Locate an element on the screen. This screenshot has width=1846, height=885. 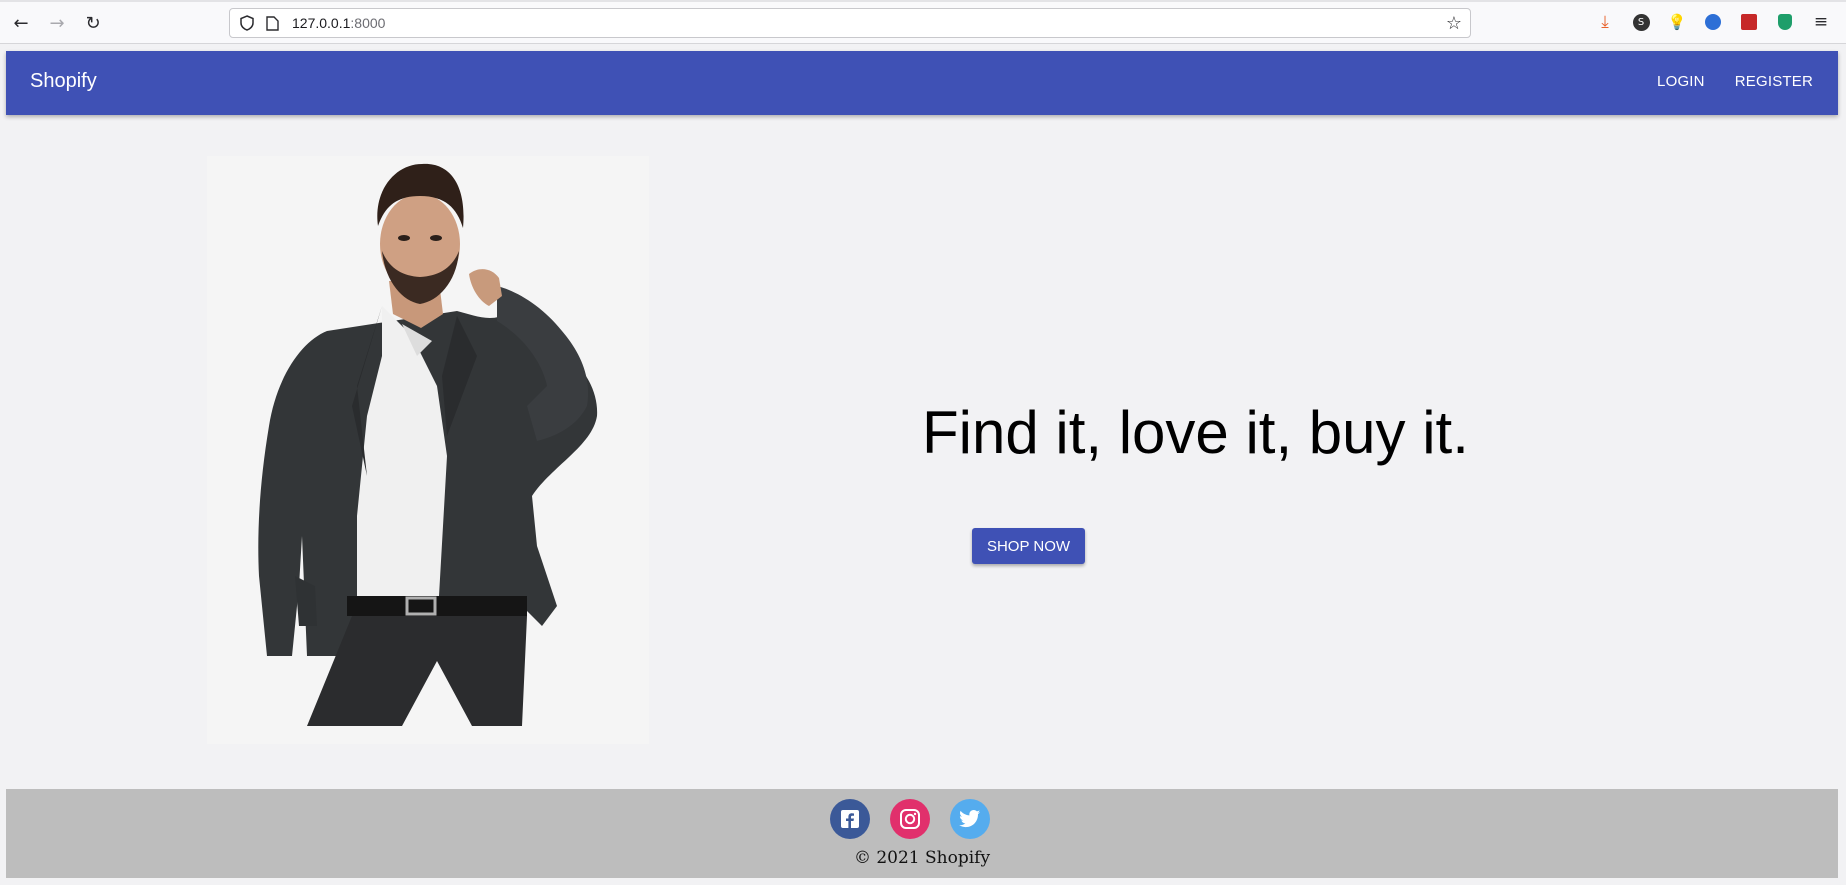
shield-icon is located at coordinates (247, 23).